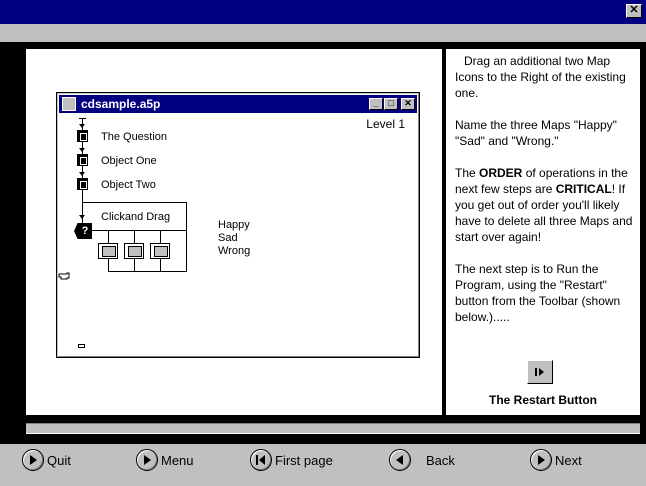  I want to click on quit-button: Quit, so click(46, 460).